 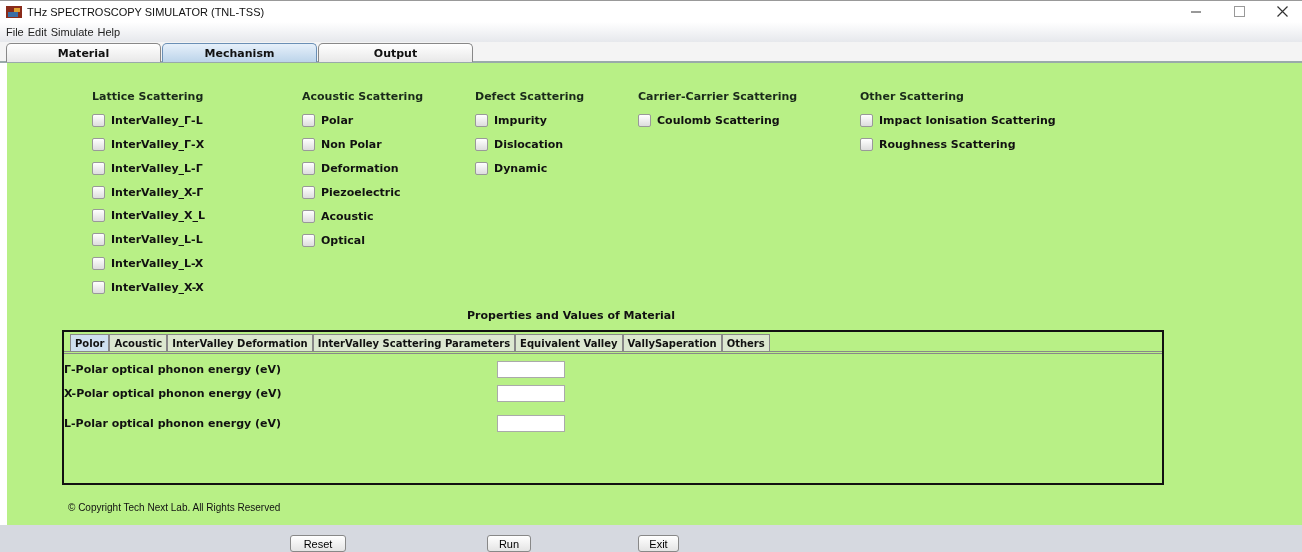 What do you see at coordinates (718, 96) in the screenshot?
I see `group-heading: Carrier-Carrier Scattering` at bounding box center [718, 96].